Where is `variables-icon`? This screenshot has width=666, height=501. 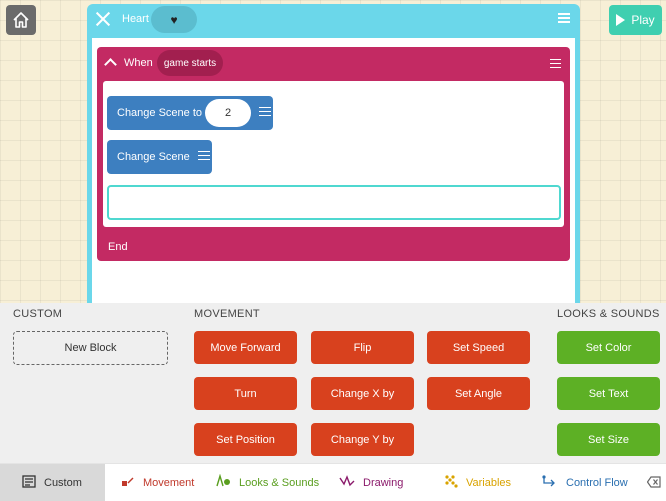 variables-icon is located at coordinates (451, 482).